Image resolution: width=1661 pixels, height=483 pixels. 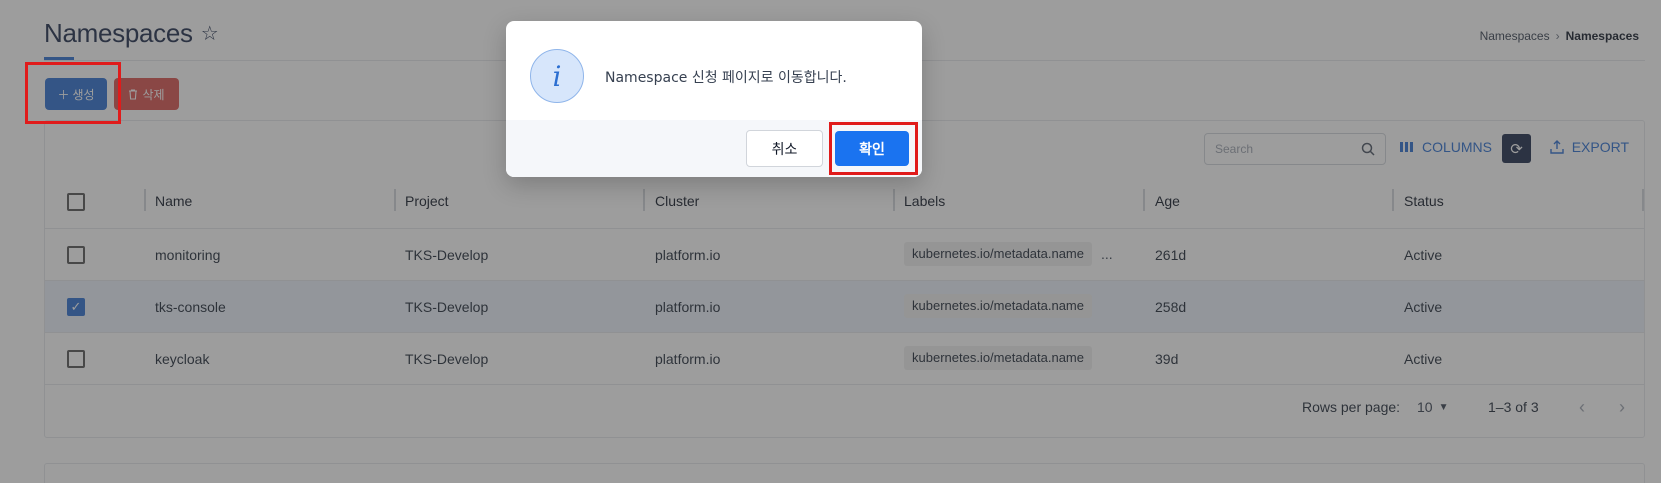 What do you see at coordinates (726, 78) in the screenshot?
I see `dialog-message: Namespace 신청 페이지로 이동합니다.` at bounding box center [726, 78].